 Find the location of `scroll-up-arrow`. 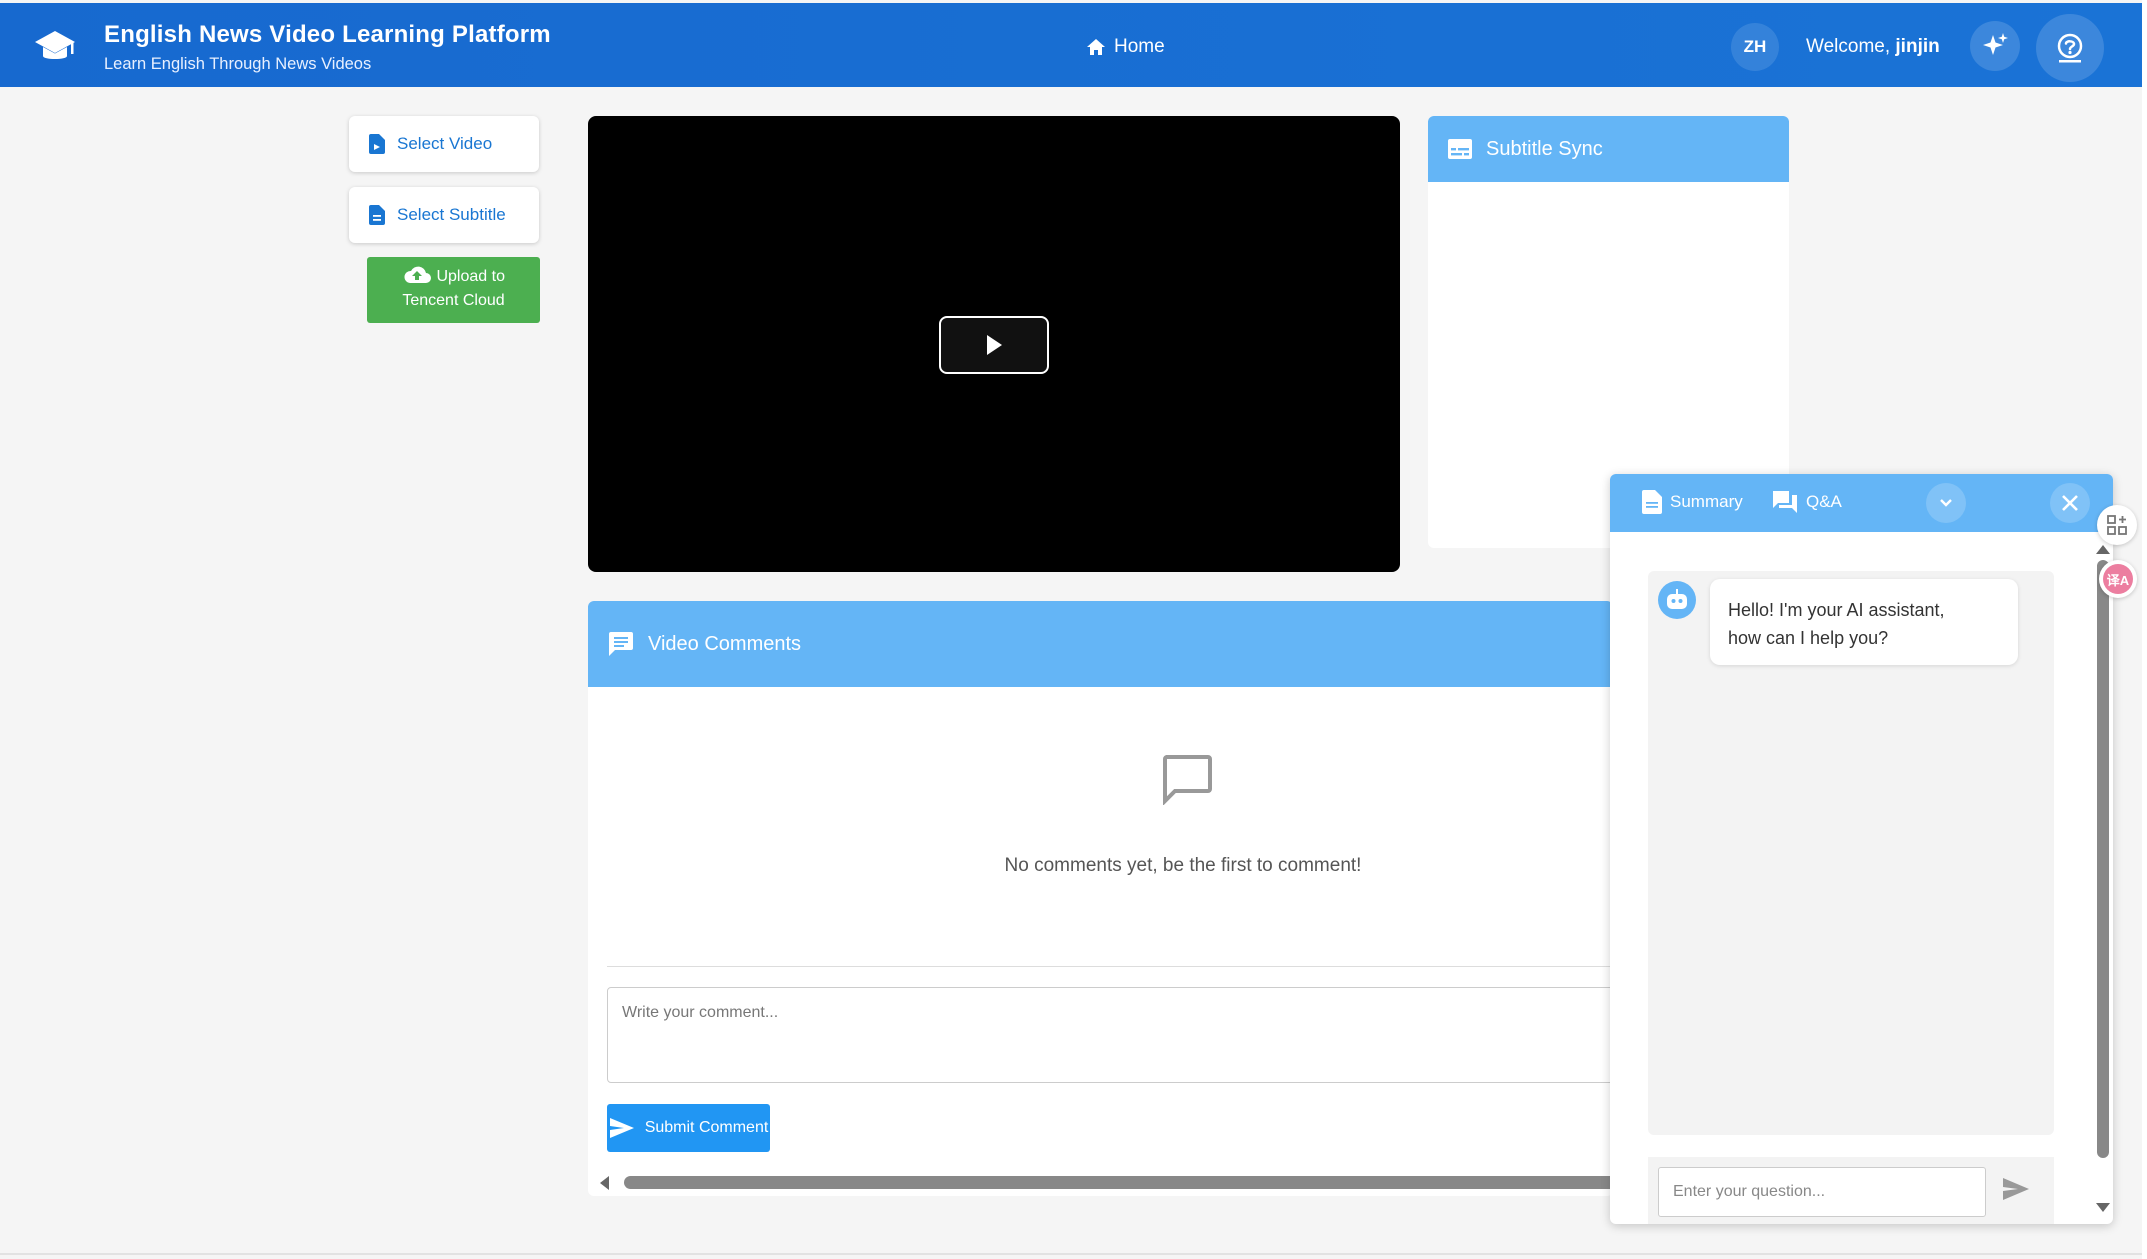

scroll-up-arrow is located at coordinates (2103, 549).